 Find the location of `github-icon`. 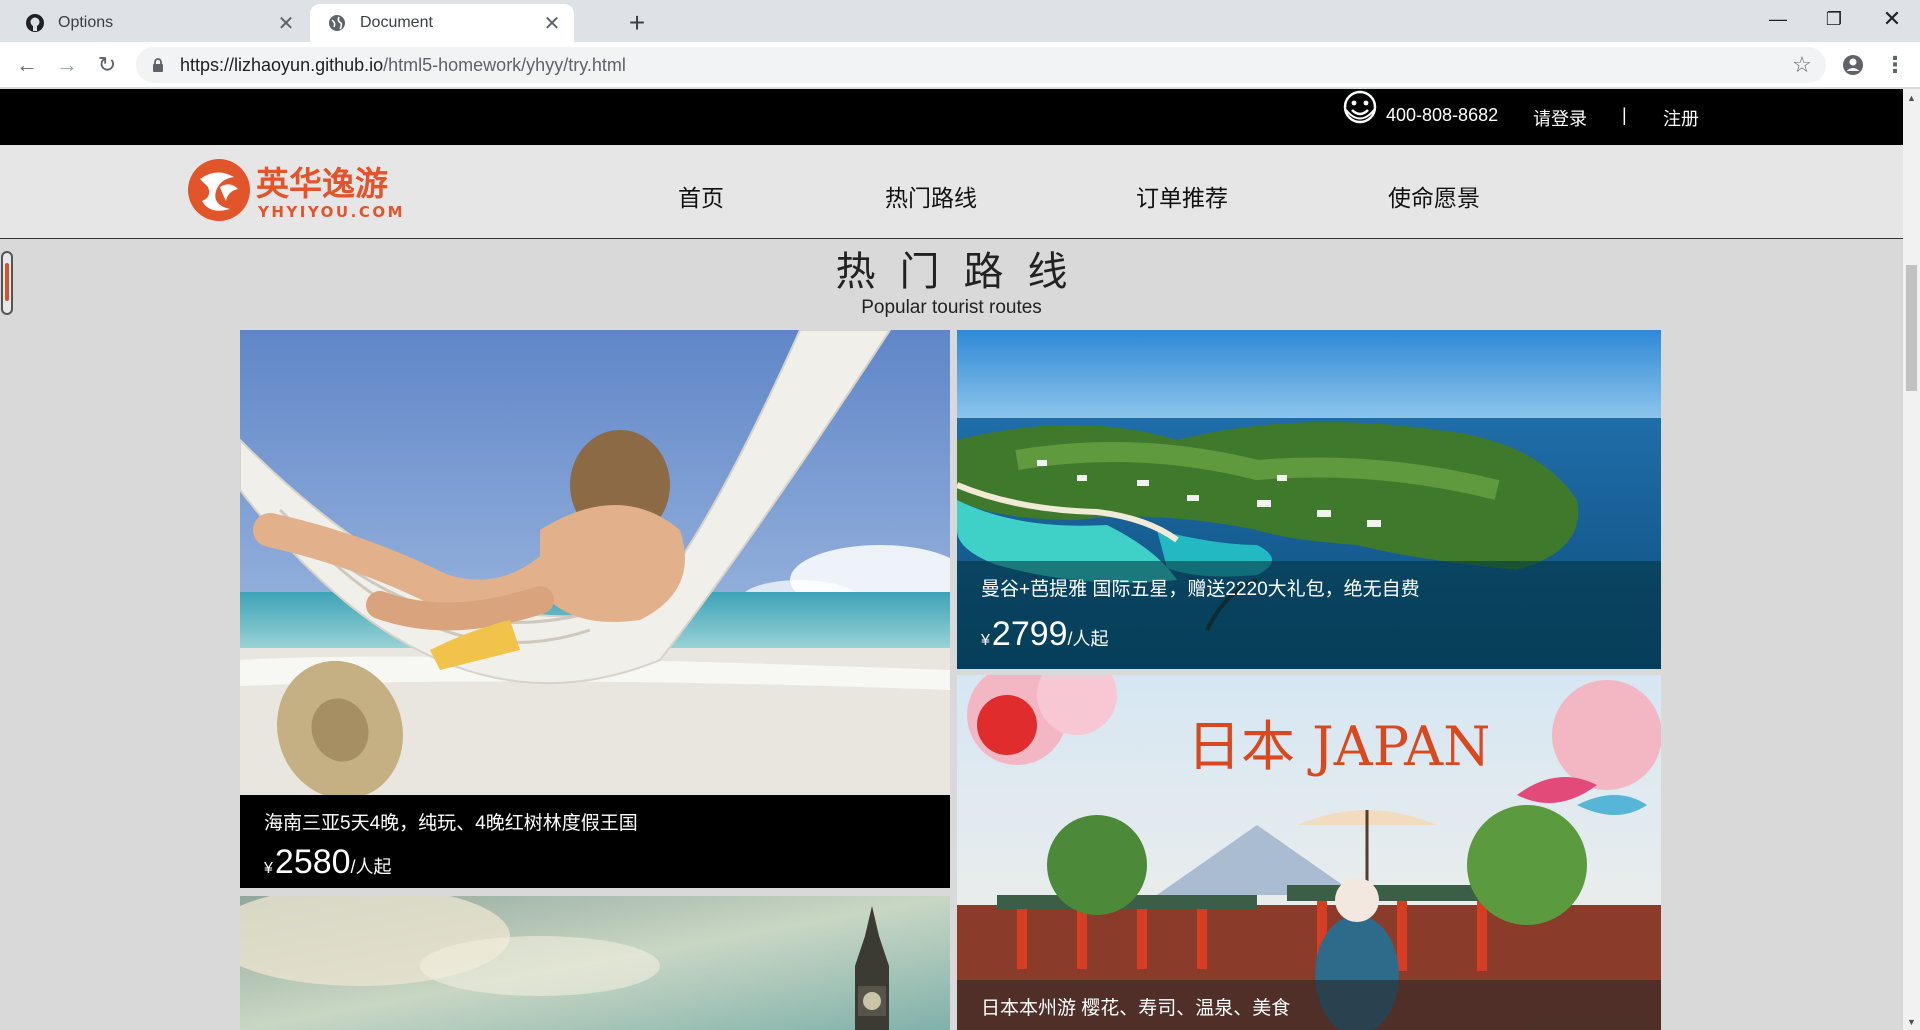

github-icon is located at coordinates (35, 23).